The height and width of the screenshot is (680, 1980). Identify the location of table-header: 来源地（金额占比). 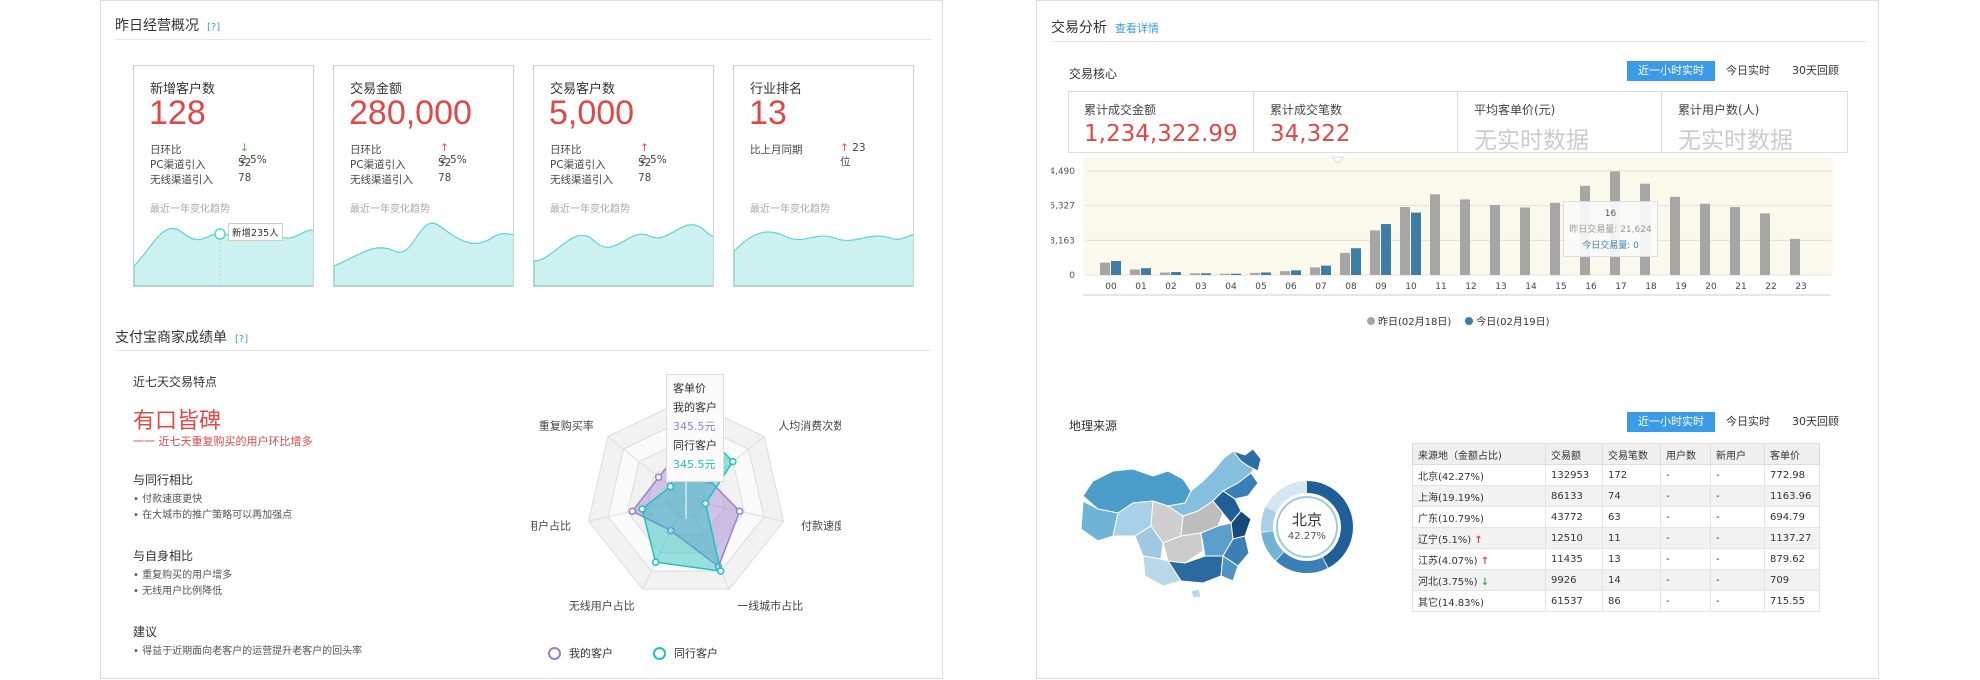
(1479, 454).